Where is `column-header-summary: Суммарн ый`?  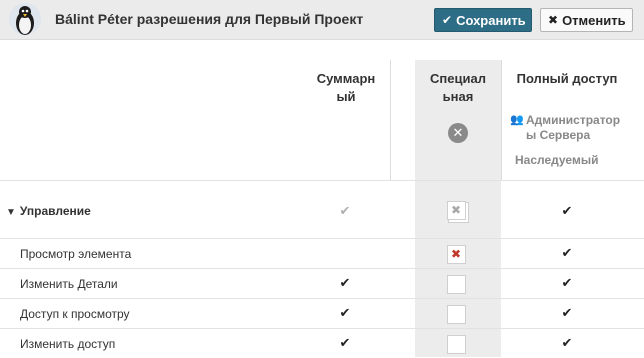 column-header-summary: Суммарн ый is located at coordinates (346, 87).